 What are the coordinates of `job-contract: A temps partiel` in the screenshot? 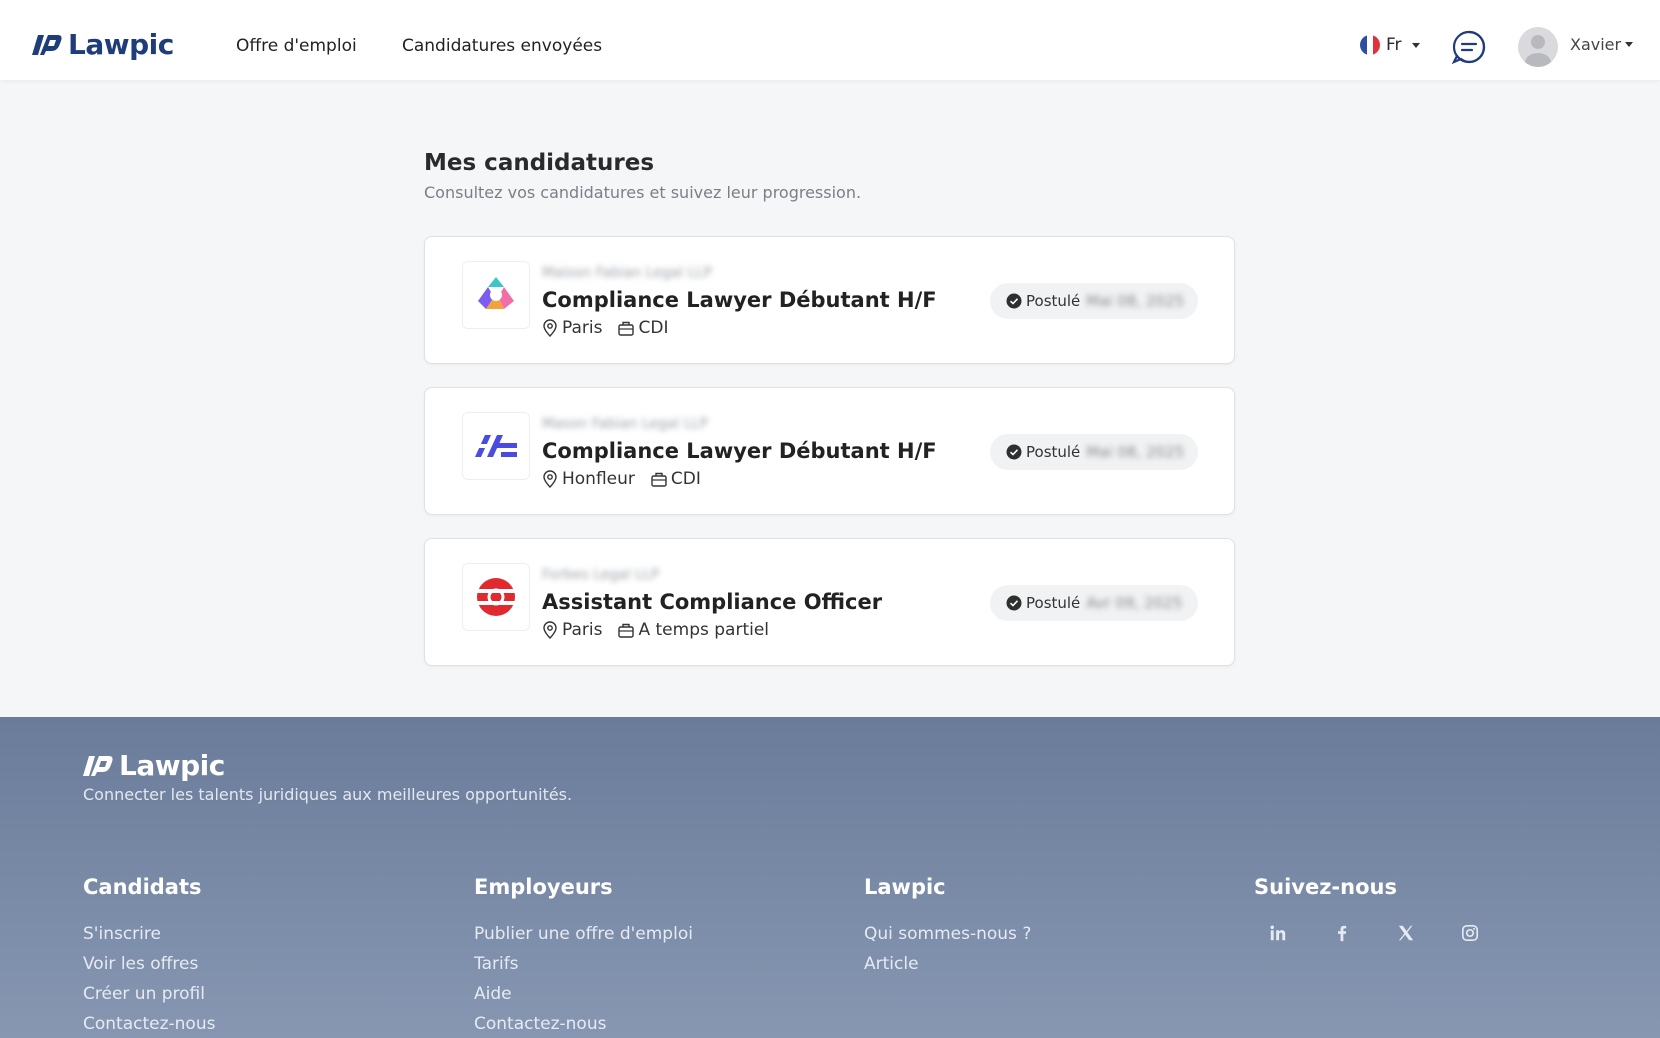 It's located at (704, 630).